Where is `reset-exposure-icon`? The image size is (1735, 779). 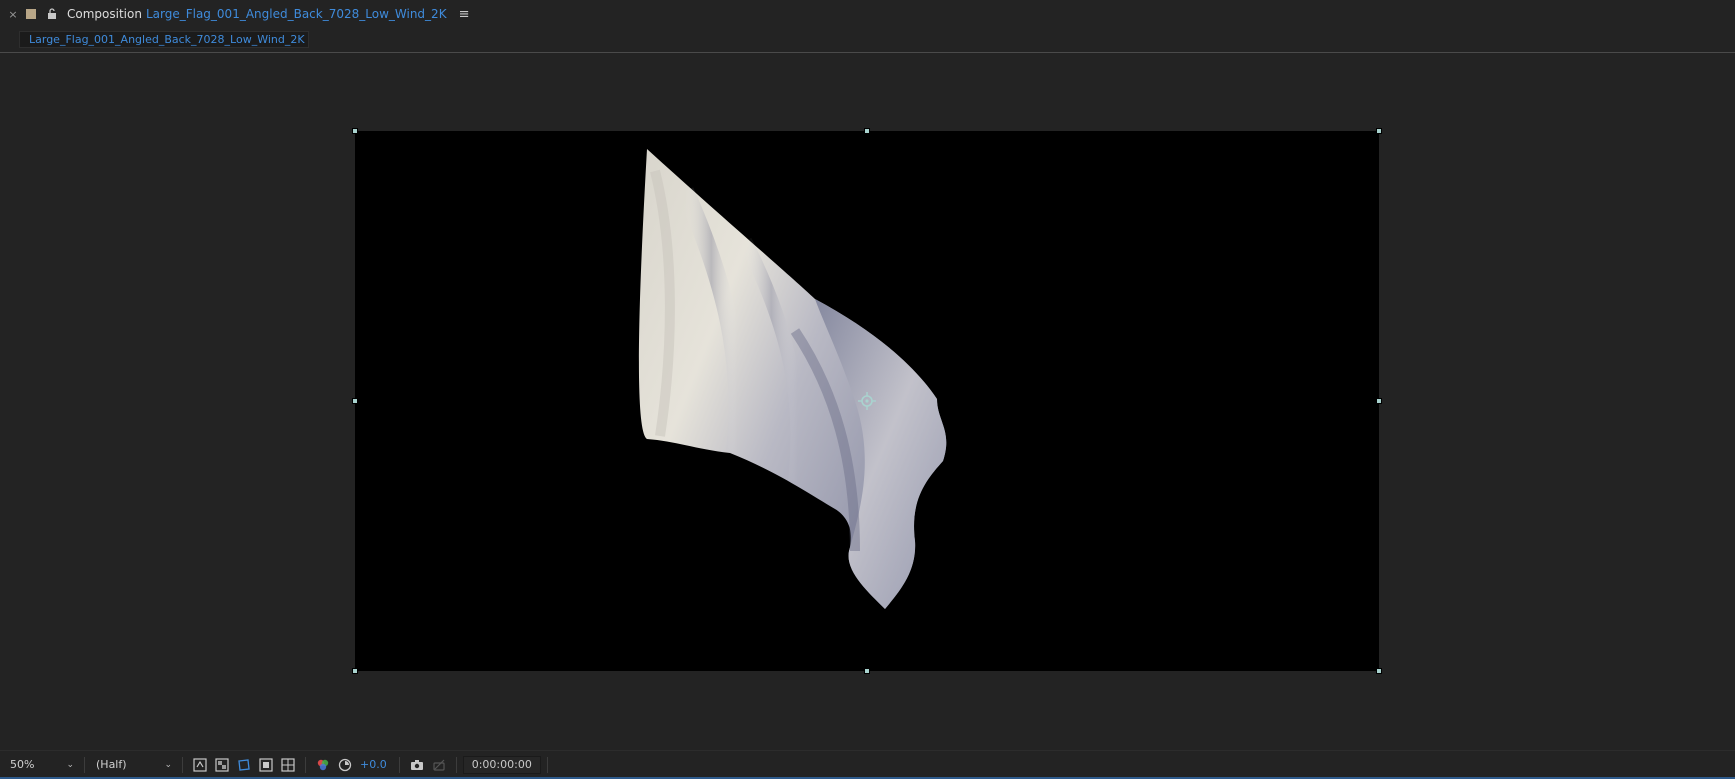 reset-exposure-icon is located at coordinates (345, 765).